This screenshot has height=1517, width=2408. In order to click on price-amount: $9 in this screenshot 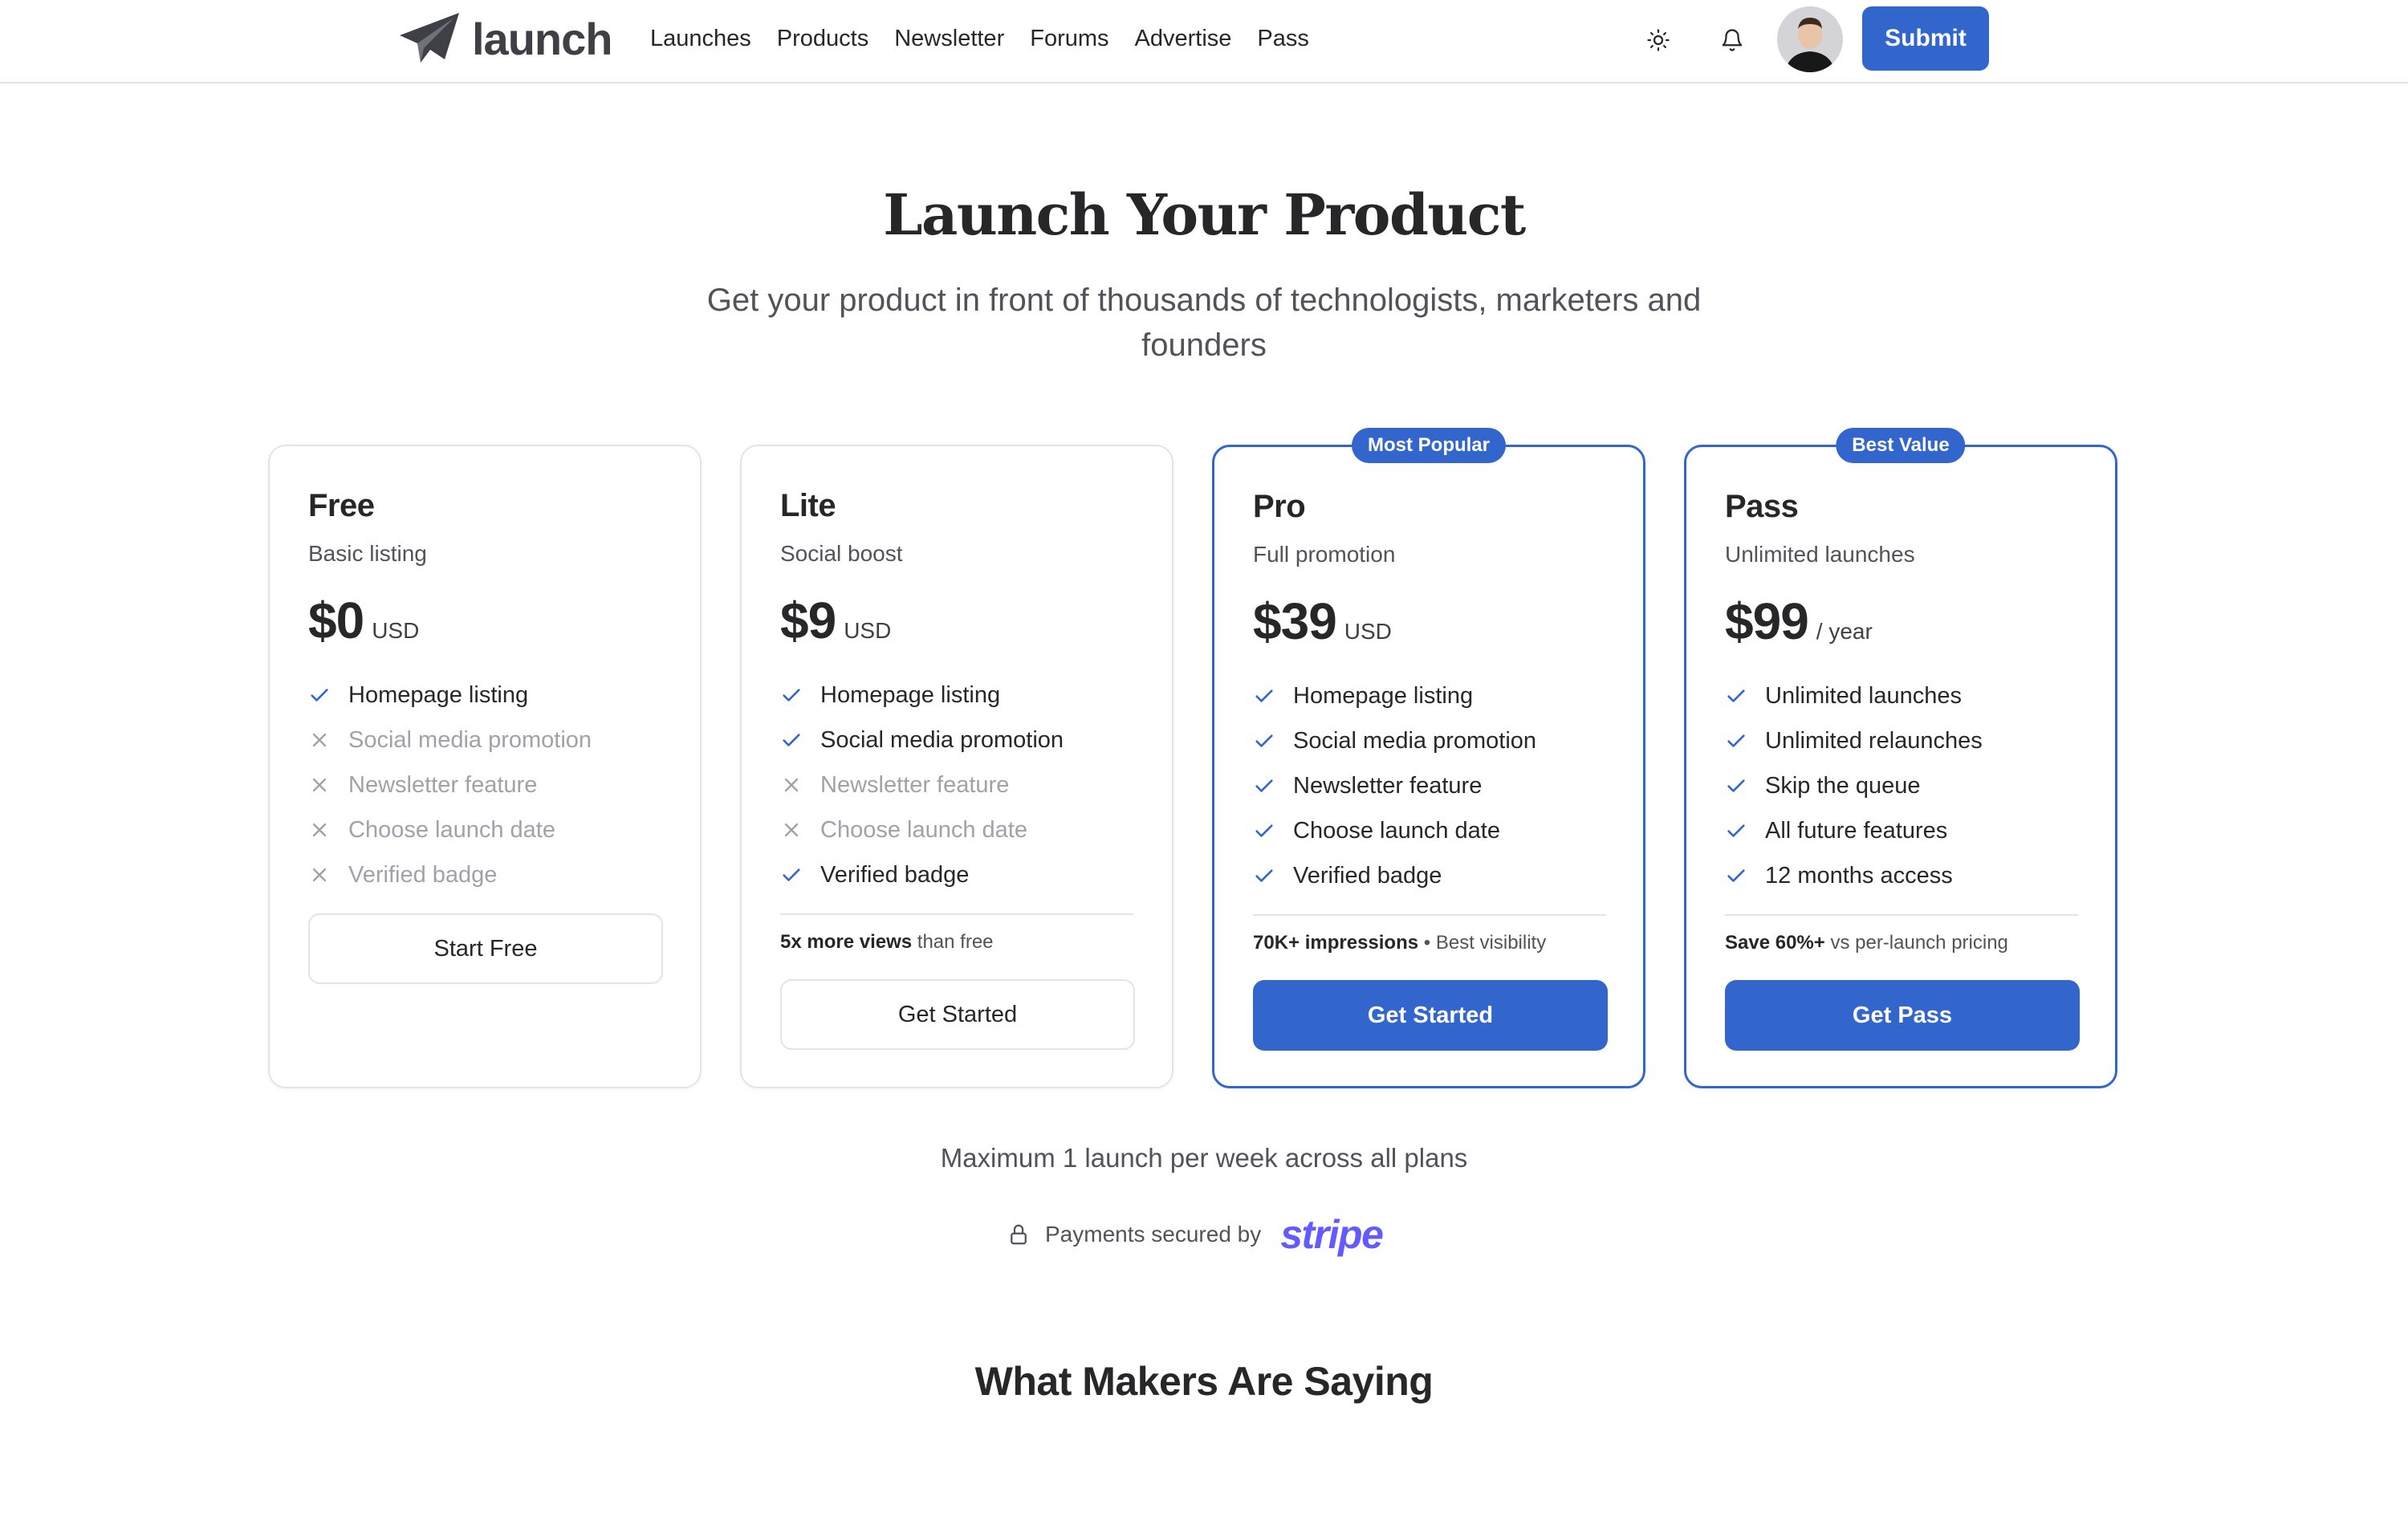, I will do `click(808, 620)`.